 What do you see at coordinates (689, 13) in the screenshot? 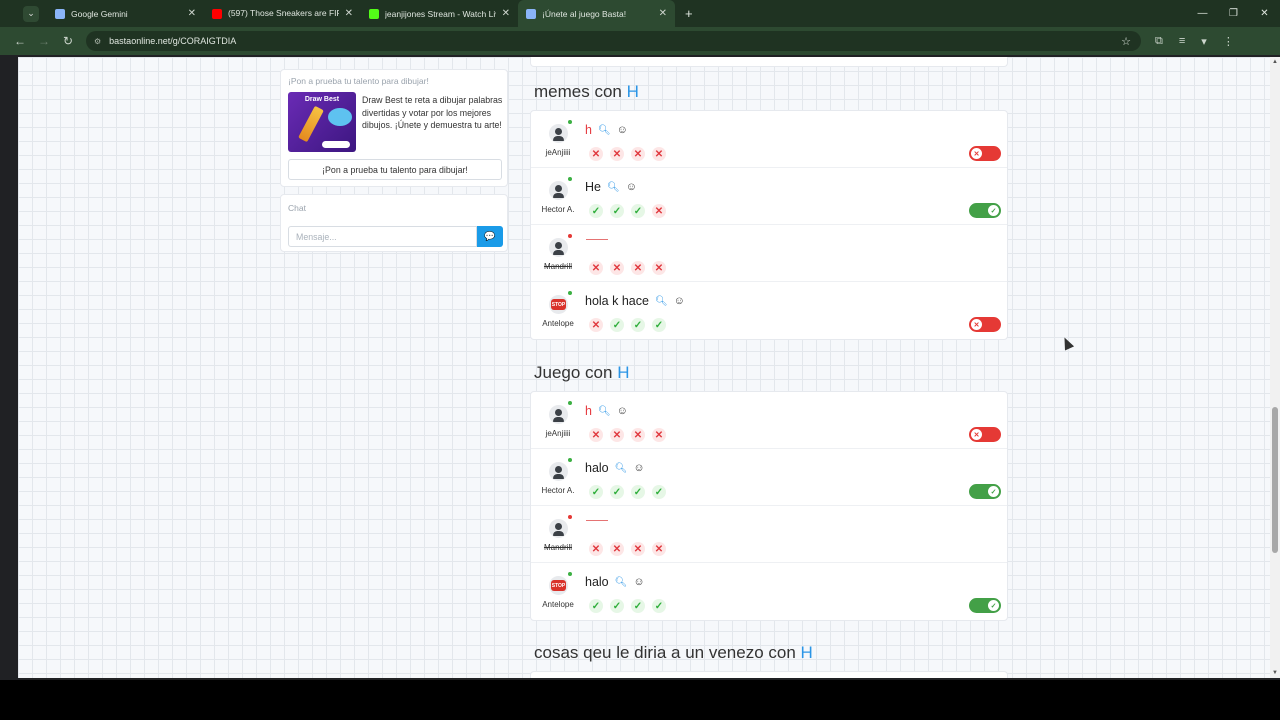
I see `new-tab-button: +` at bounding box center [689, 13].